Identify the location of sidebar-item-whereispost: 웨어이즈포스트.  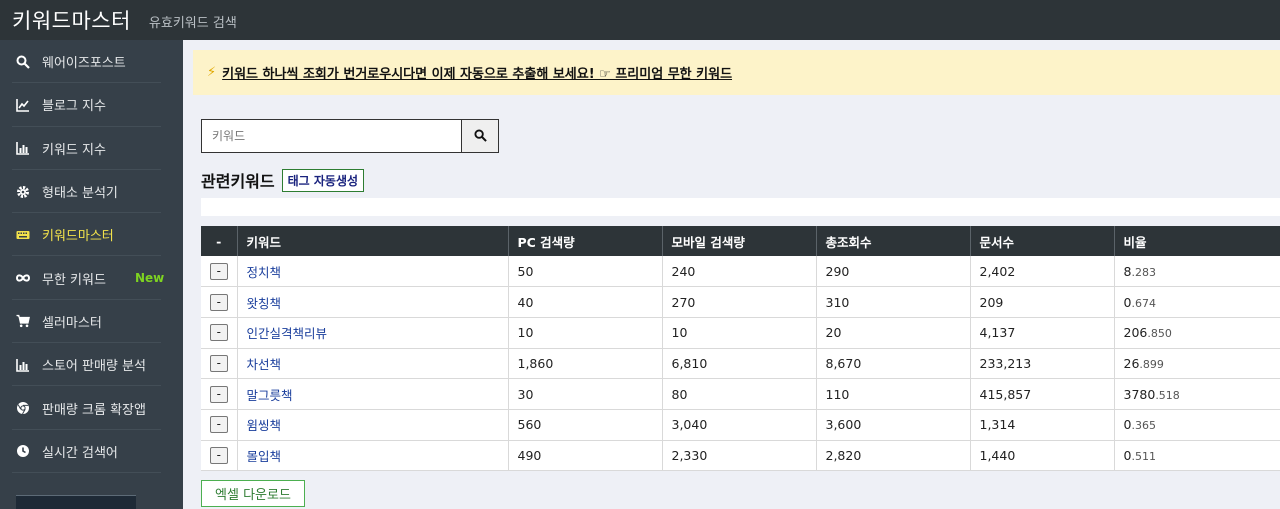
(91, 62).